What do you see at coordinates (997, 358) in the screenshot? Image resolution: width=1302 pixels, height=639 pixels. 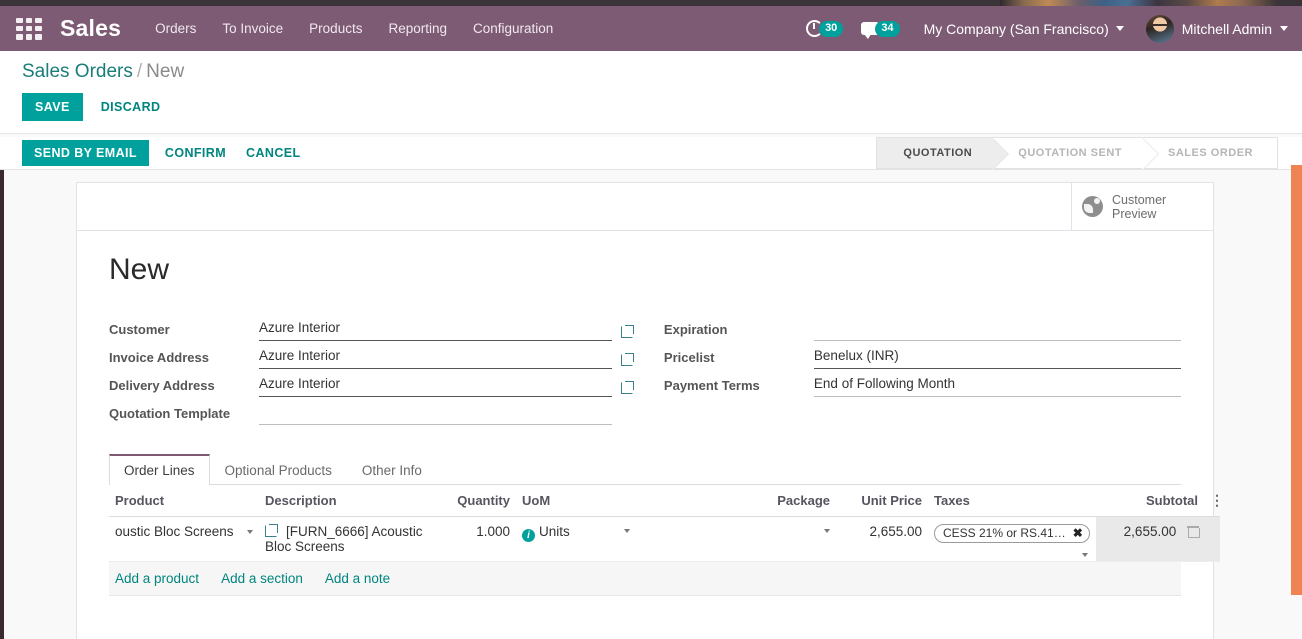 I see `input-pricelist: Benelux (INR)` at bounding box center [997, 358].